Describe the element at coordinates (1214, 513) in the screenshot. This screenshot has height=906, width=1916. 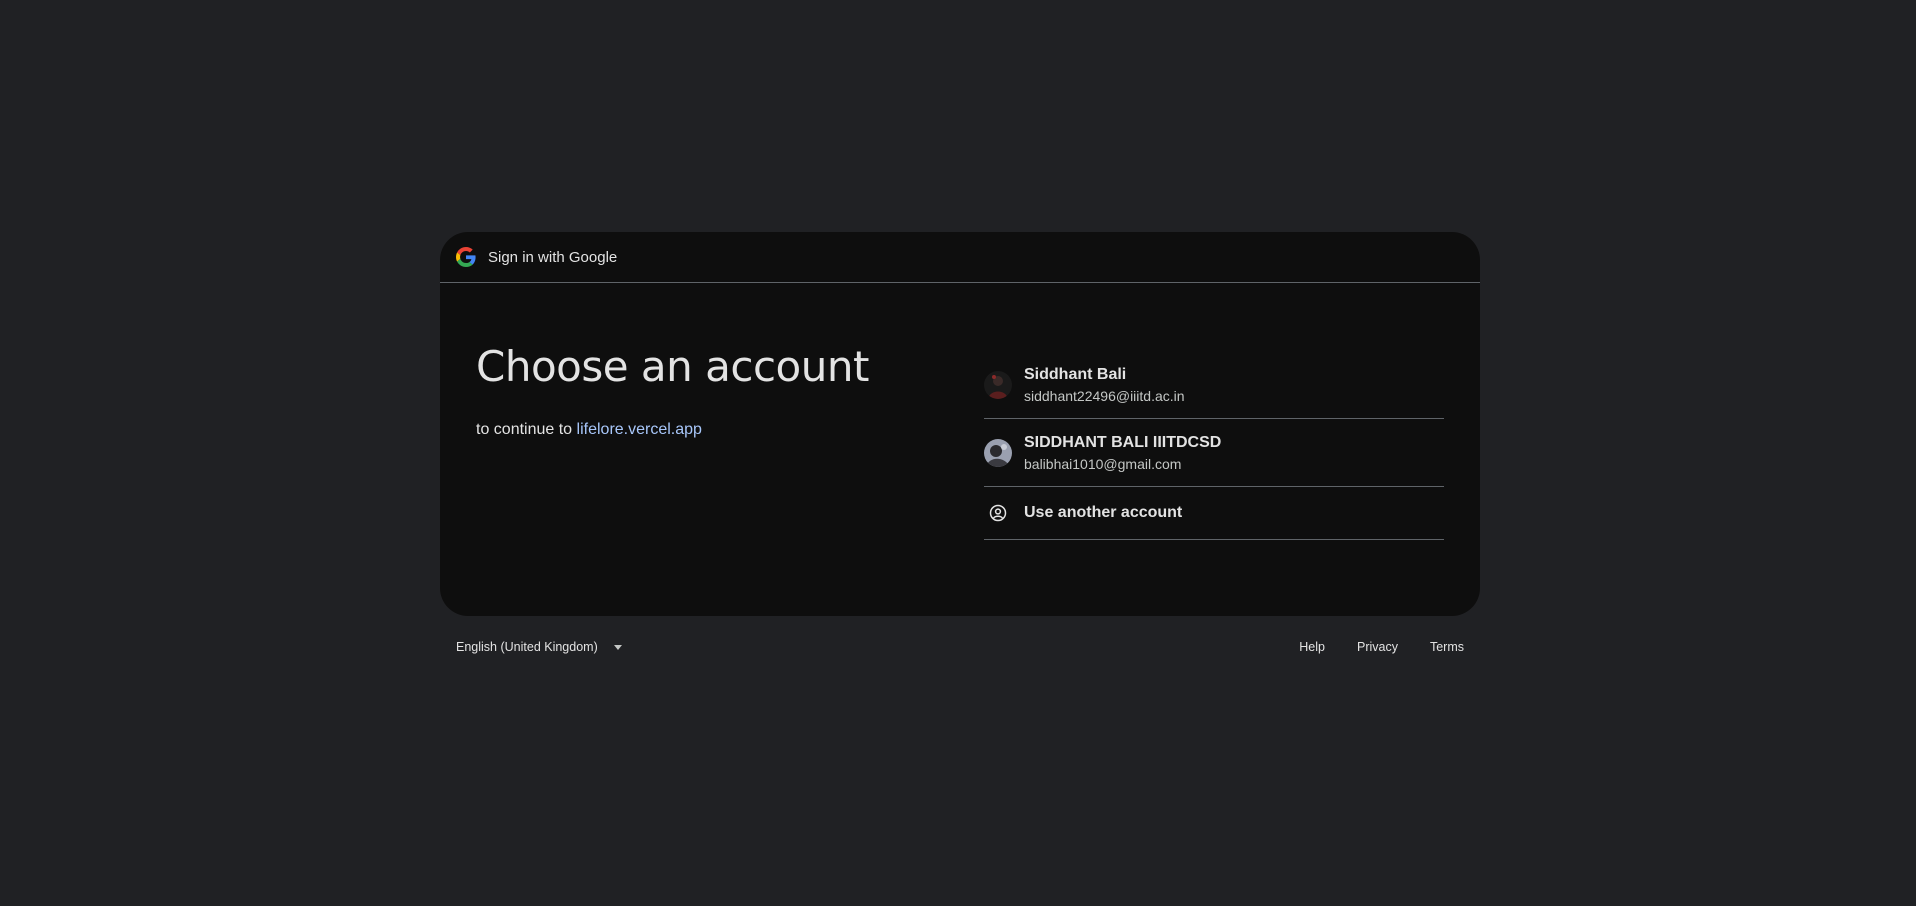
I see `use-another-account-button: Use another account` at that location.